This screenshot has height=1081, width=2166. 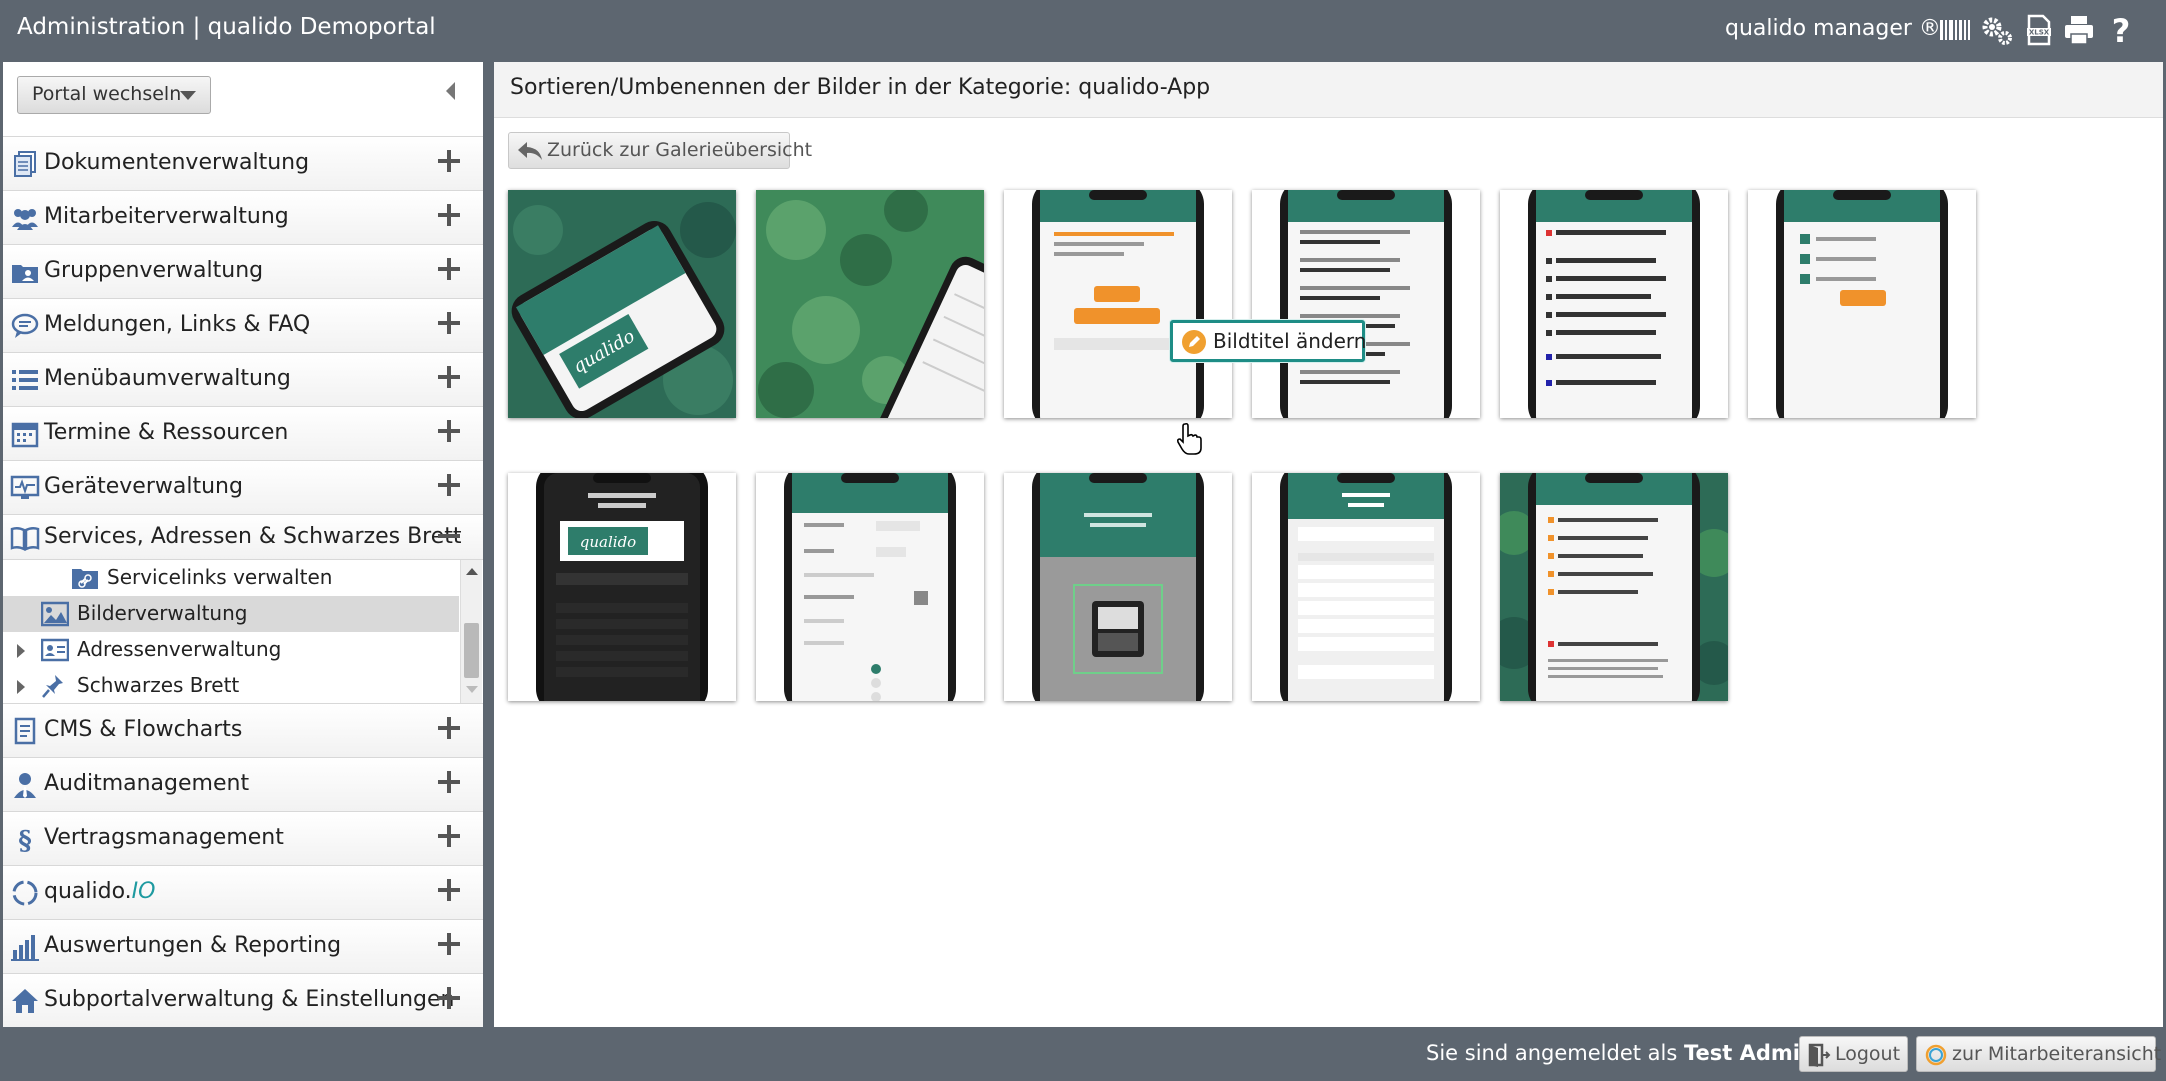 What do you see at coordinates (143, 486) in the screenshot?
I see `nav-label: Geräteverwaltung` at bounding box center [143, 486].